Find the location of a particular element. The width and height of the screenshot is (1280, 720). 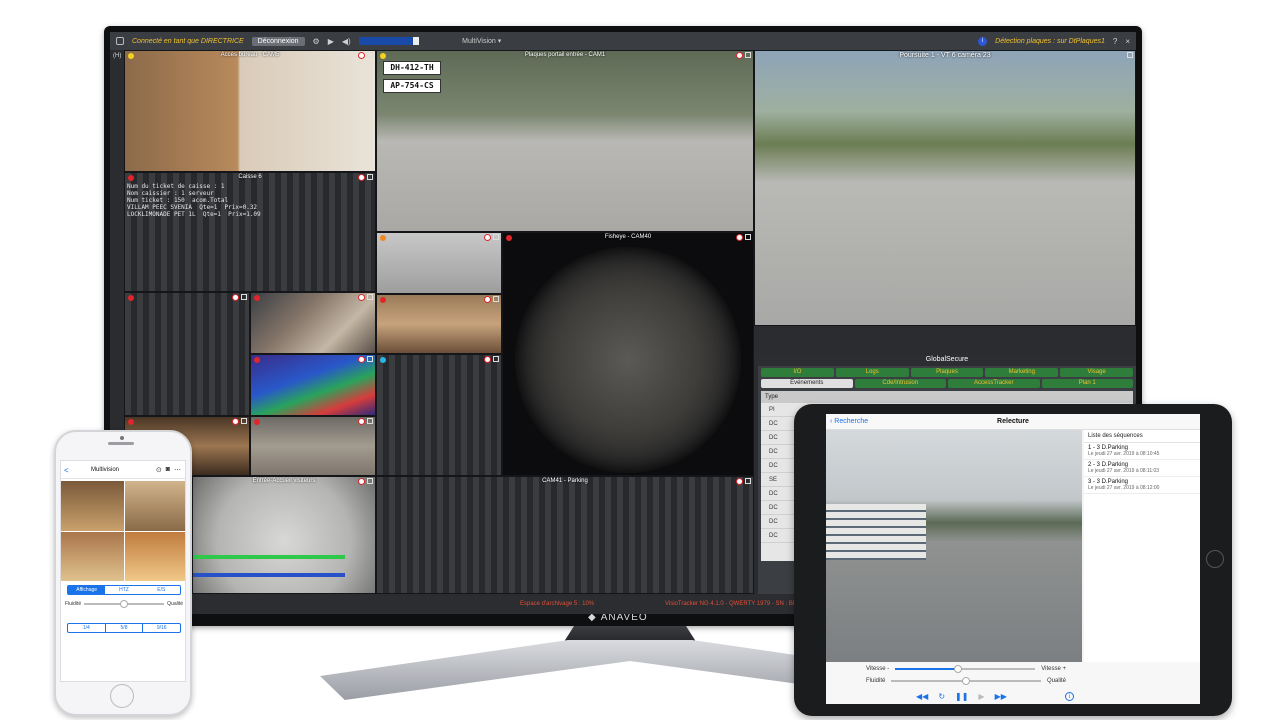

camera-tile-entrance: Entrée-Accueil visiteurs is located at coordinates (284, 535).